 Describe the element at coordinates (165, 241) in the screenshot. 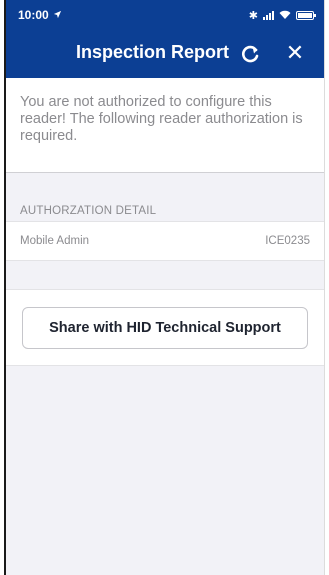

I see `authorization-row: Mobile Admin ICE0235` at that location.